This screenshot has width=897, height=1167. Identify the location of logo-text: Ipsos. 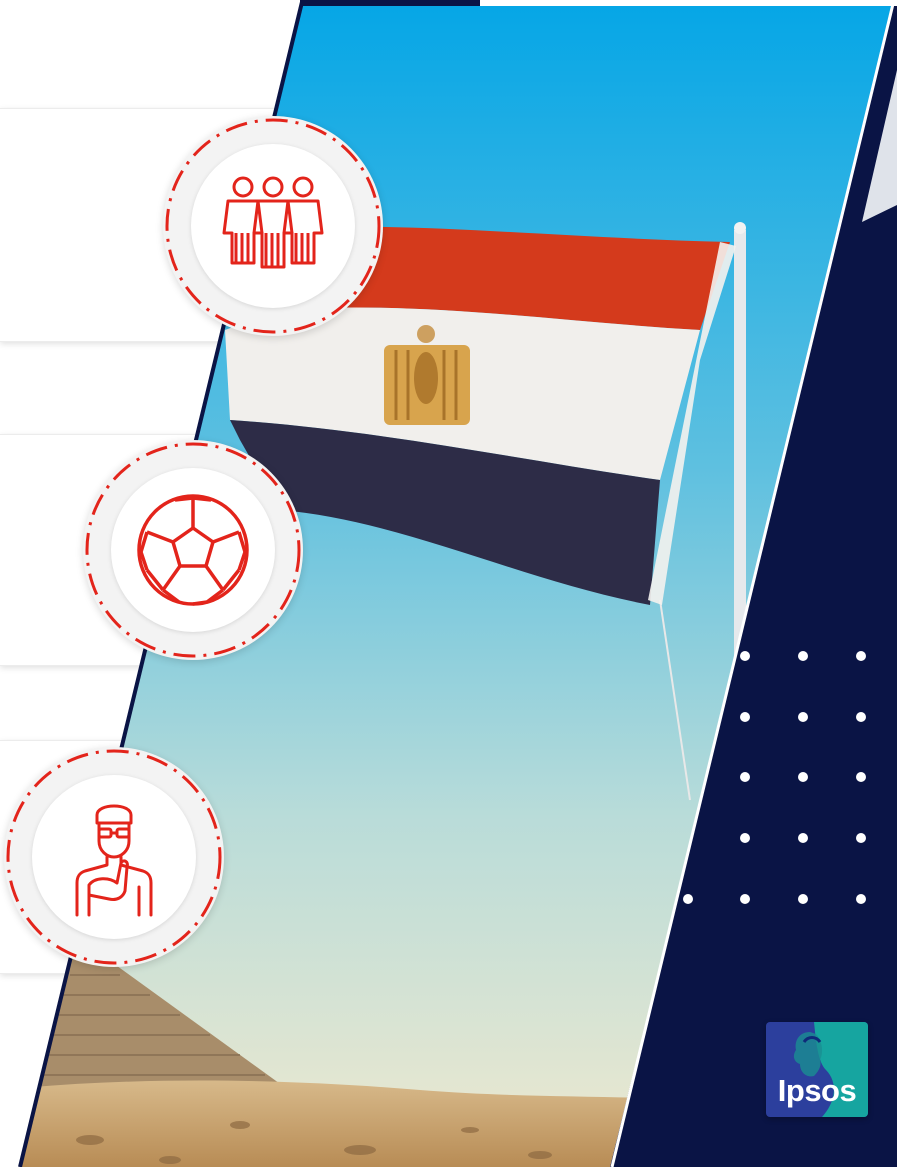
(817, 1090).